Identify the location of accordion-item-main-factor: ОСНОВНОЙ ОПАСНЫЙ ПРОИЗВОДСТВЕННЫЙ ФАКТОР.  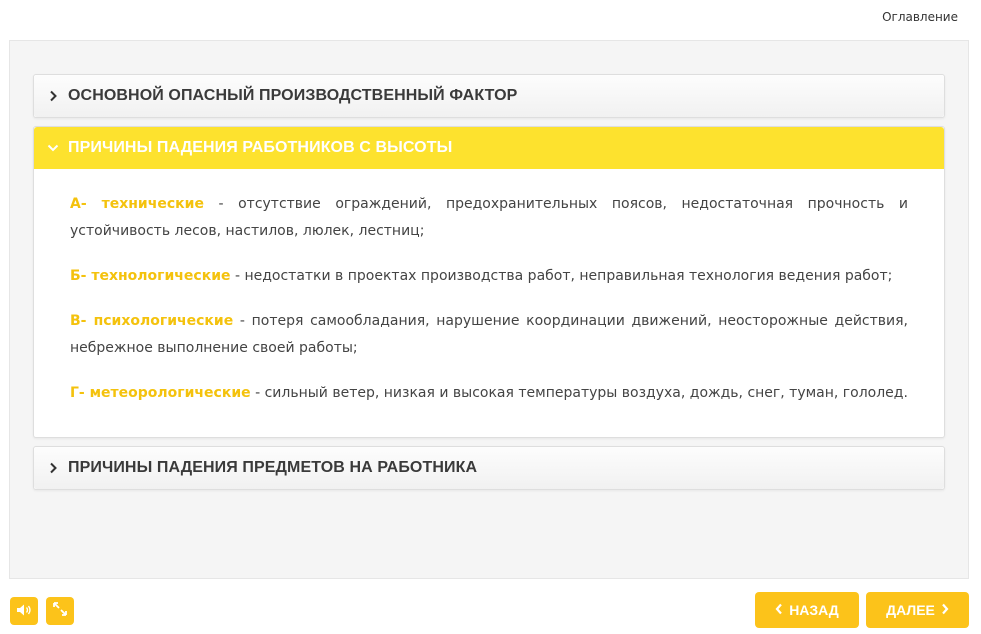
(489, 96).